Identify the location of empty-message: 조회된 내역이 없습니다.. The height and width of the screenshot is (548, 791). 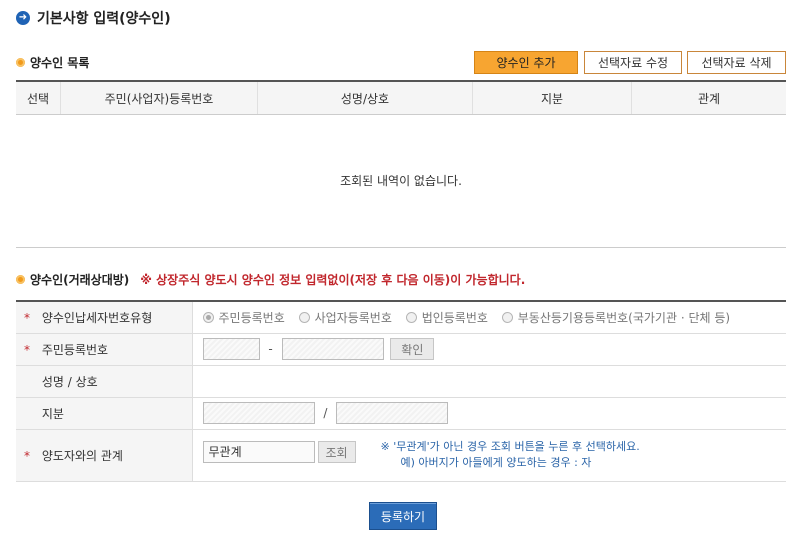
(401, 181).